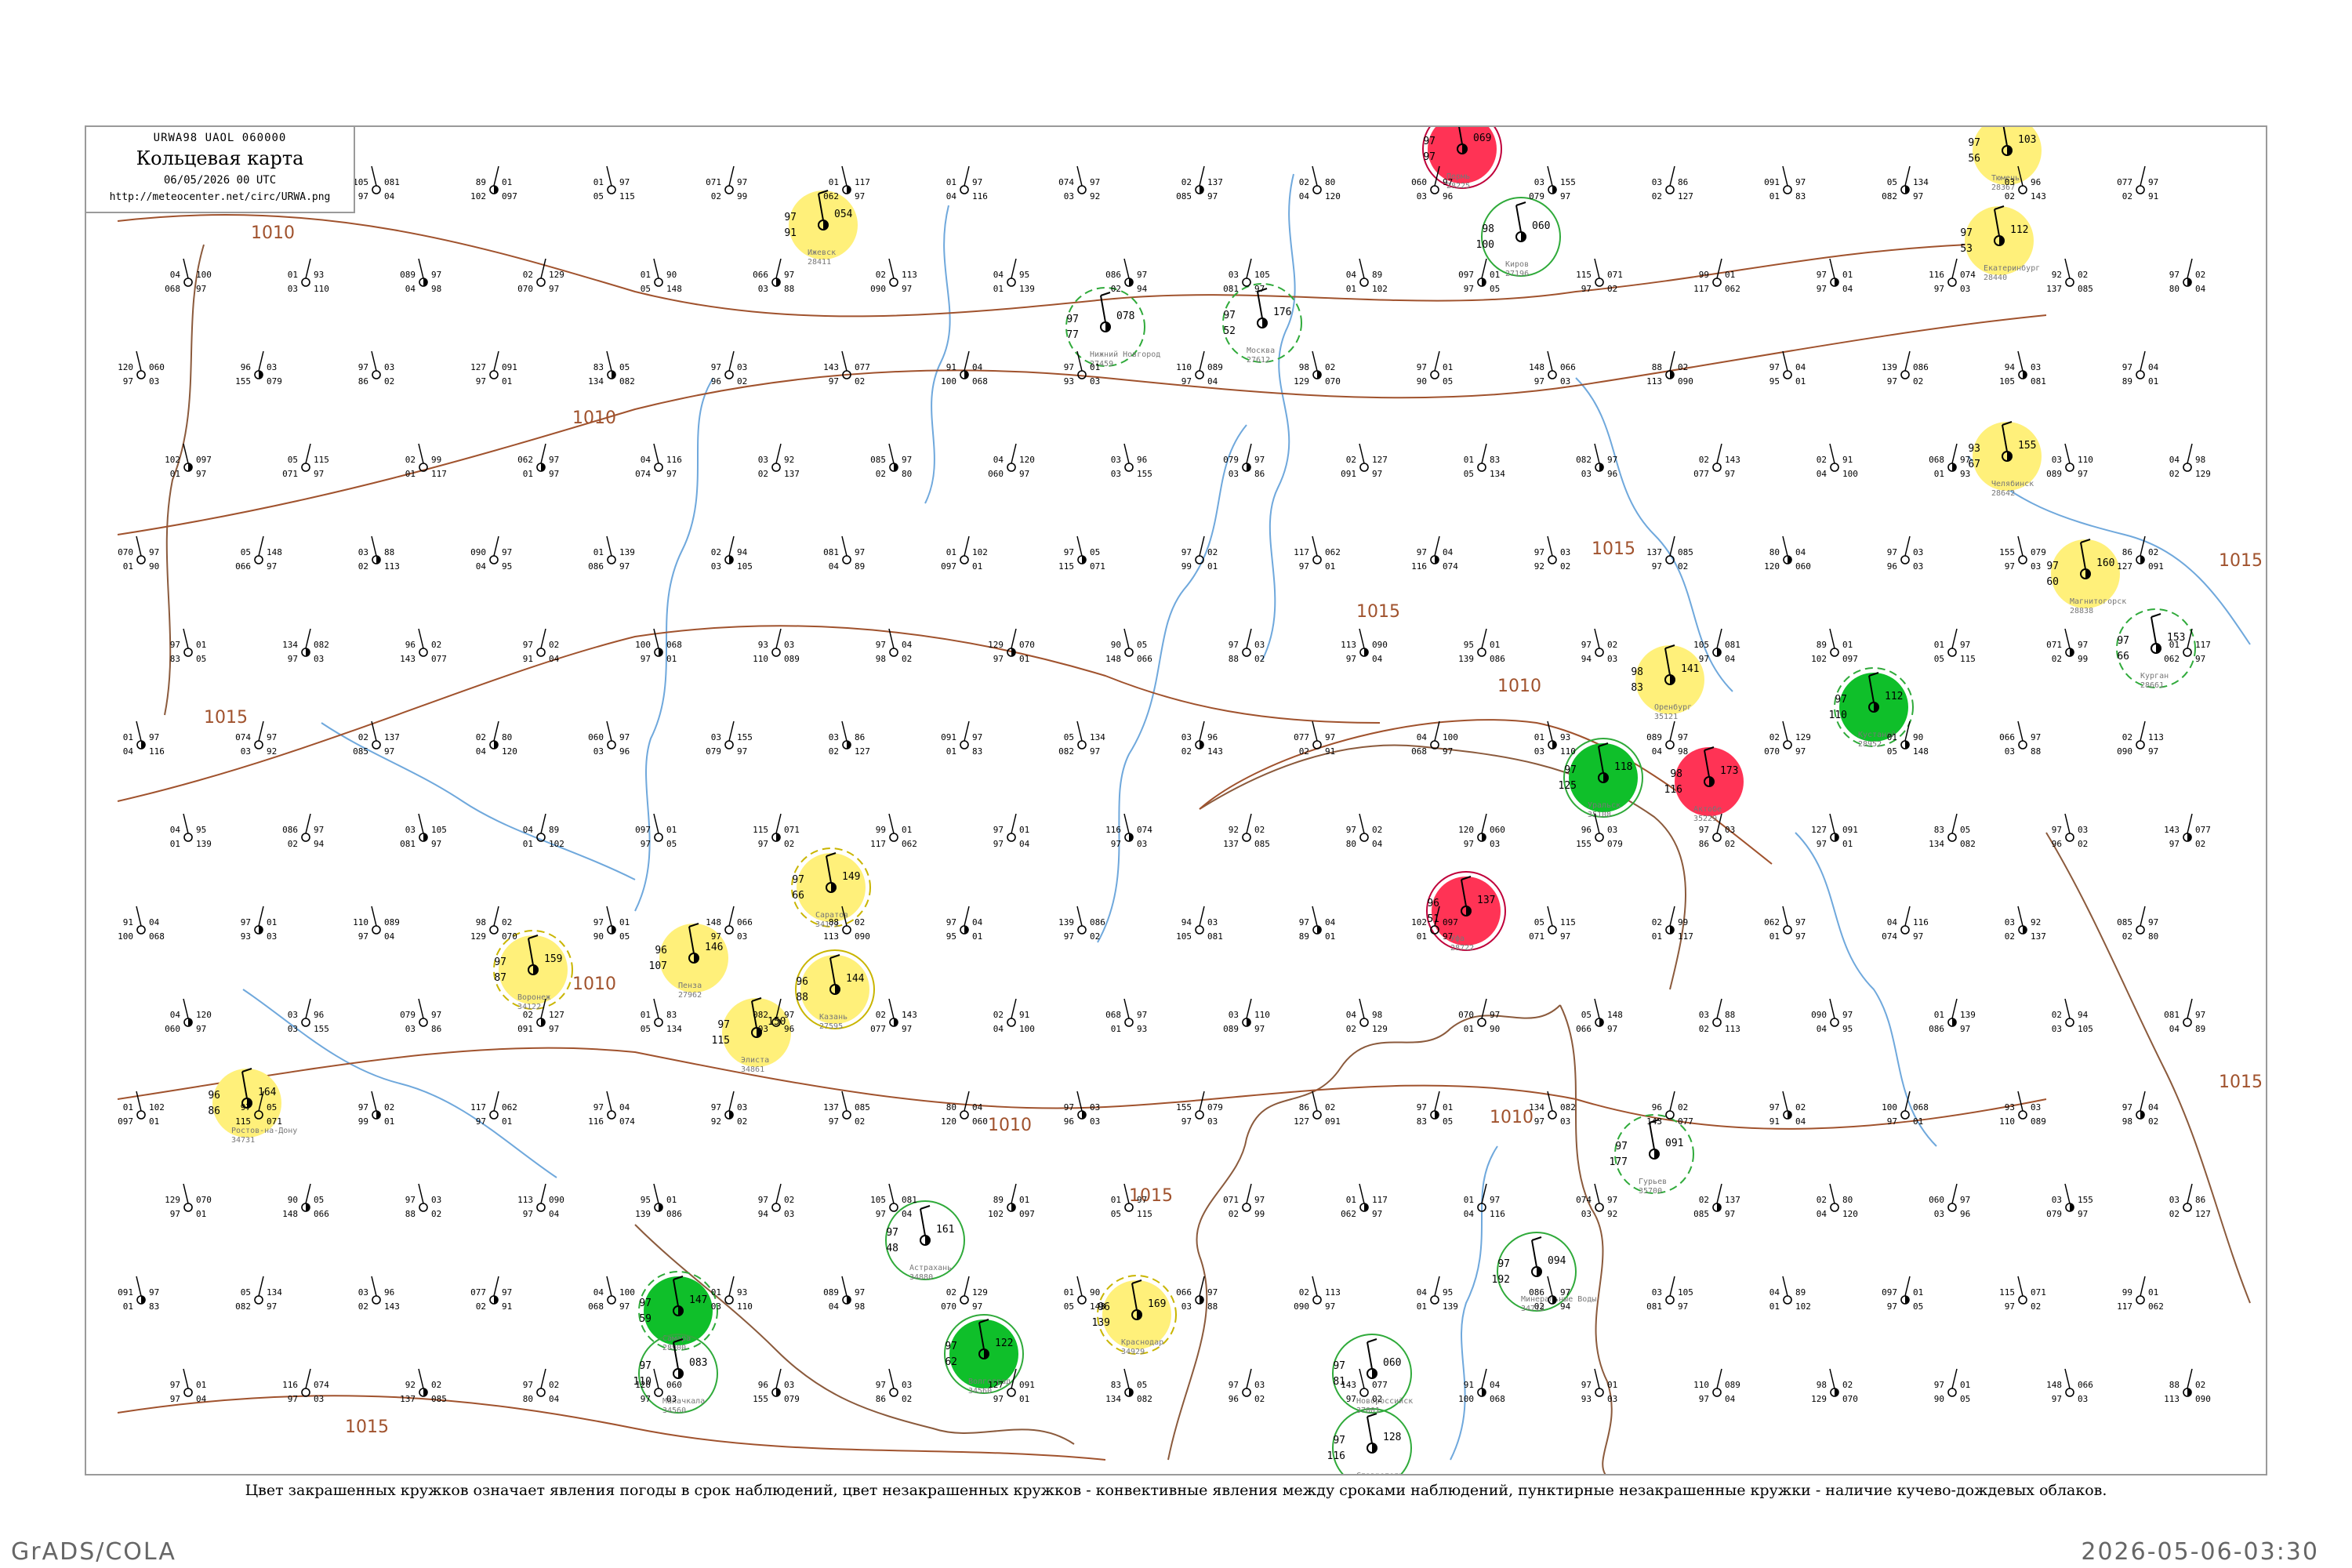  Describe the element at coordinates (925, 1241) in the screenshot. I see `station-plot: 9748161Астрахань34880` at that location.